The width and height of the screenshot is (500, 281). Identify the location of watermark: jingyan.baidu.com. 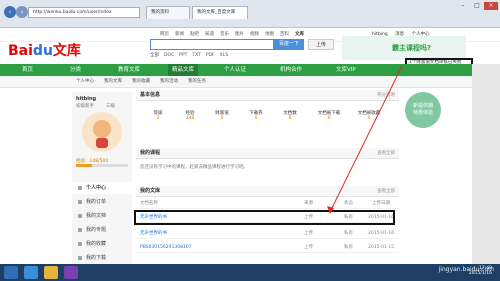
(466, 269).